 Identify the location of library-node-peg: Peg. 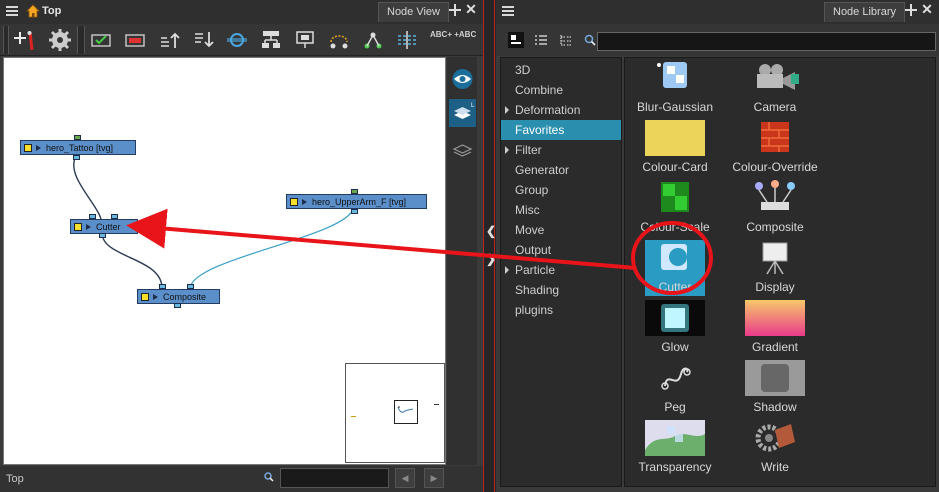
(675, 390).